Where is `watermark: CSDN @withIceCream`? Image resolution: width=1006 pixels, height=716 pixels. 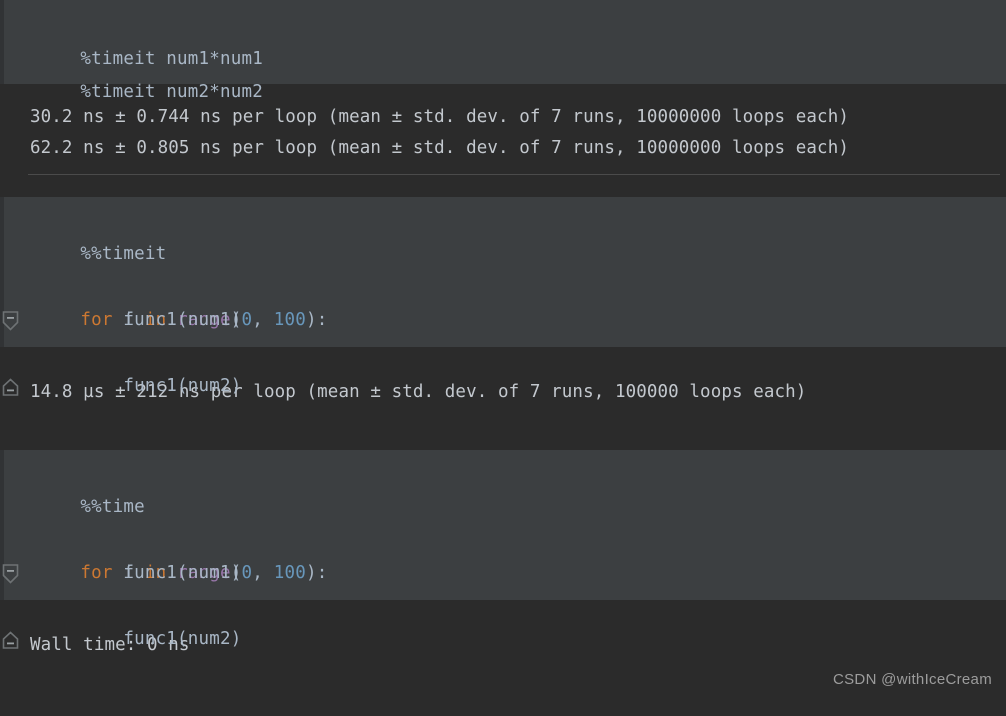
watermark: CSDN @withIceCream is located at coordinates (912, 679).